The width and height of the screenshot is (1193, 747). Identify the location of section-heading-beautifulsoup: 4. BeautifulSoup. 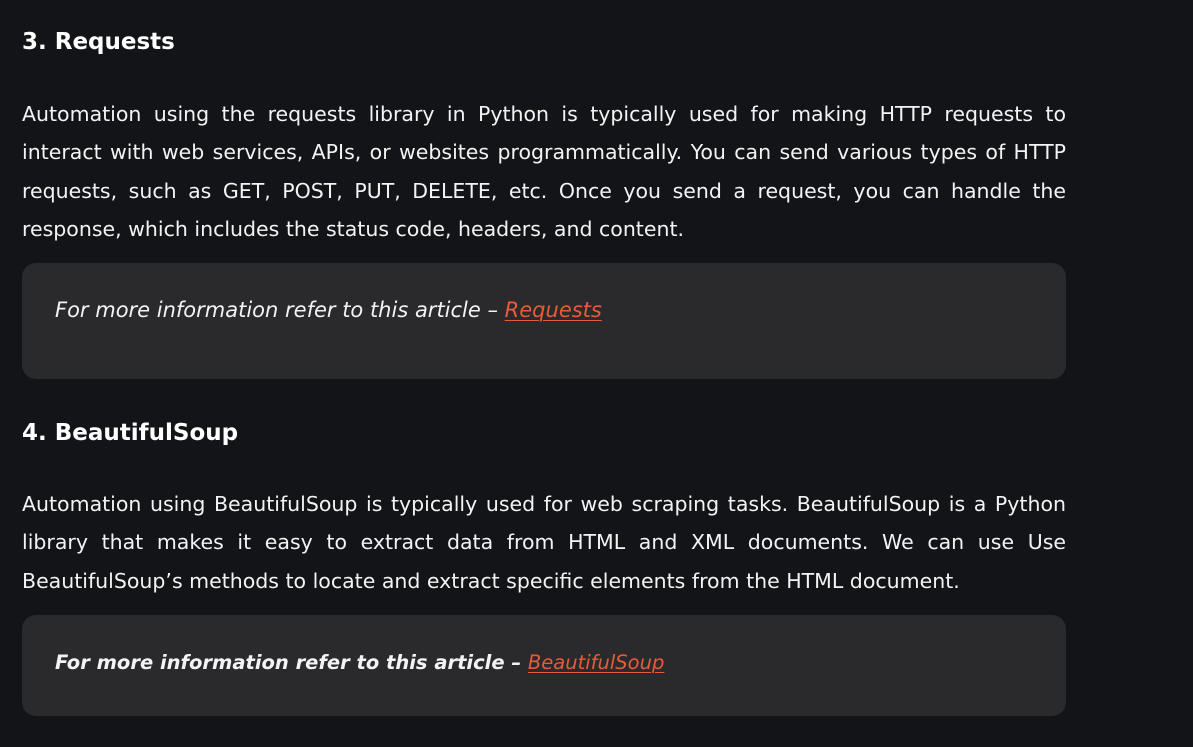
(130, 433).